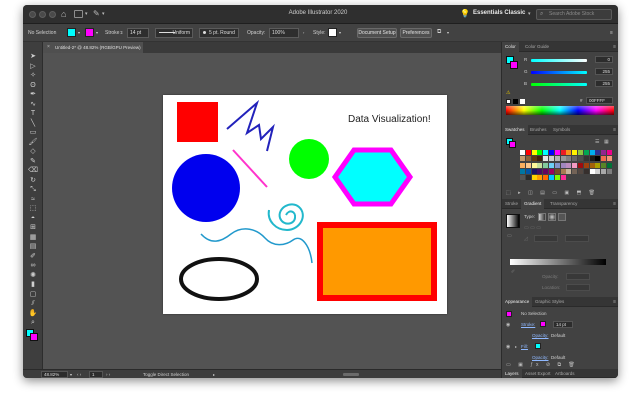  What do you see at coordinates (71, 32) in the screenshot?
I see `fill-color-swatch` at bounding box center [71, 32].